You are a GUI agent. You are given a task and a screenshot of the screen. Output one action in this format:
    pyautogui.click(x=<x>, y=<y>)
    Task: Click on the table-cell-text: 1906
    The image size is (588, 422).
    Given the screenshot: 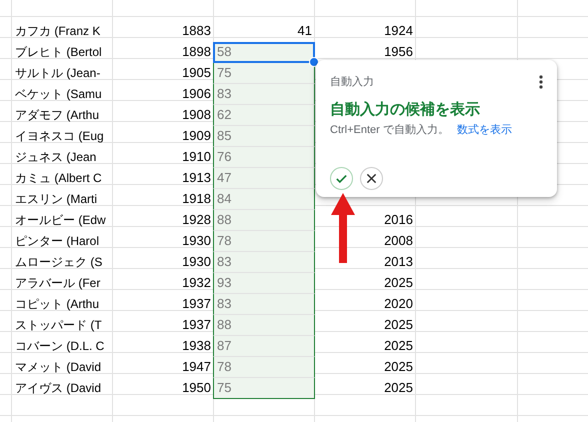 What is the action you would take?
    pyautogui.click(x=196, y=94)
    